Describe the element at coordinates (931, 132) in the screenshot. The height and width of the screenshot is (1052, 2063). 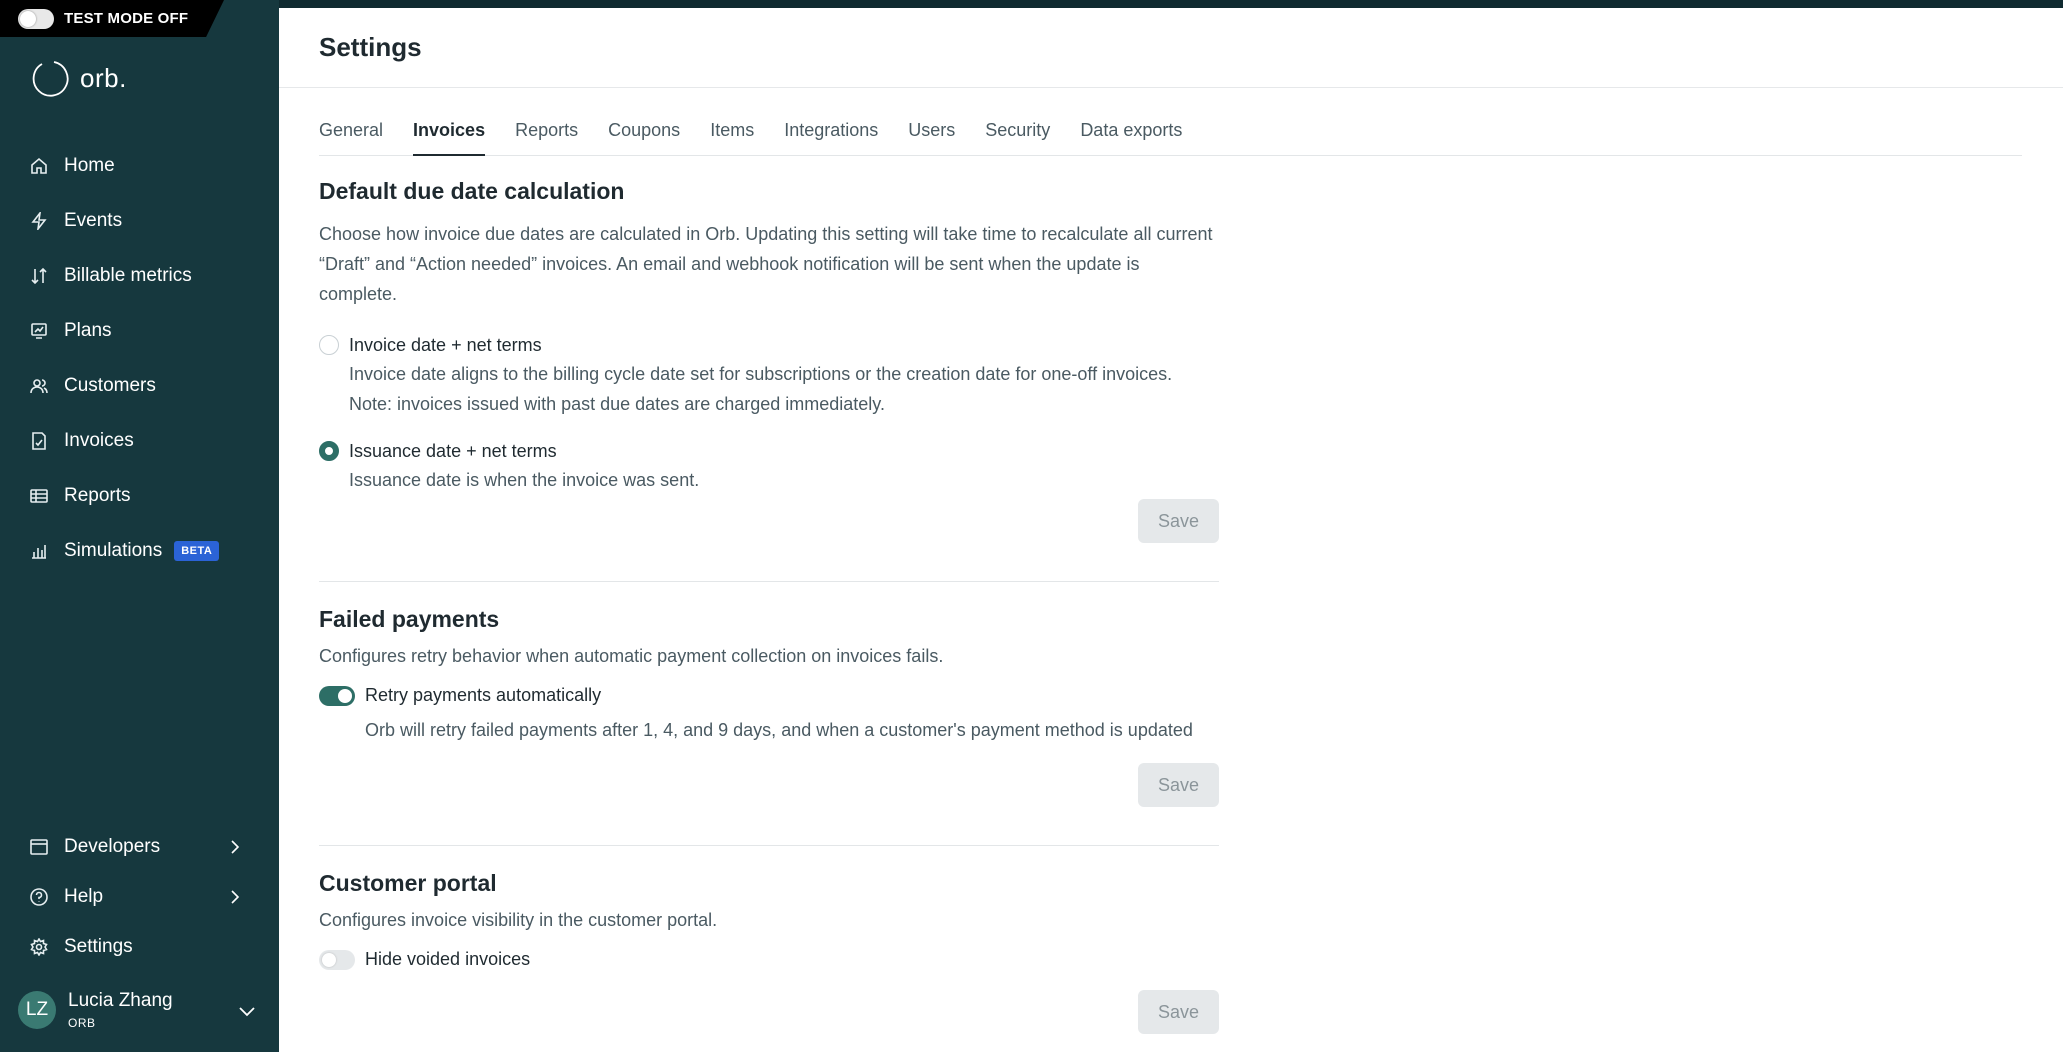
I see `tab-users: Users` at that location.